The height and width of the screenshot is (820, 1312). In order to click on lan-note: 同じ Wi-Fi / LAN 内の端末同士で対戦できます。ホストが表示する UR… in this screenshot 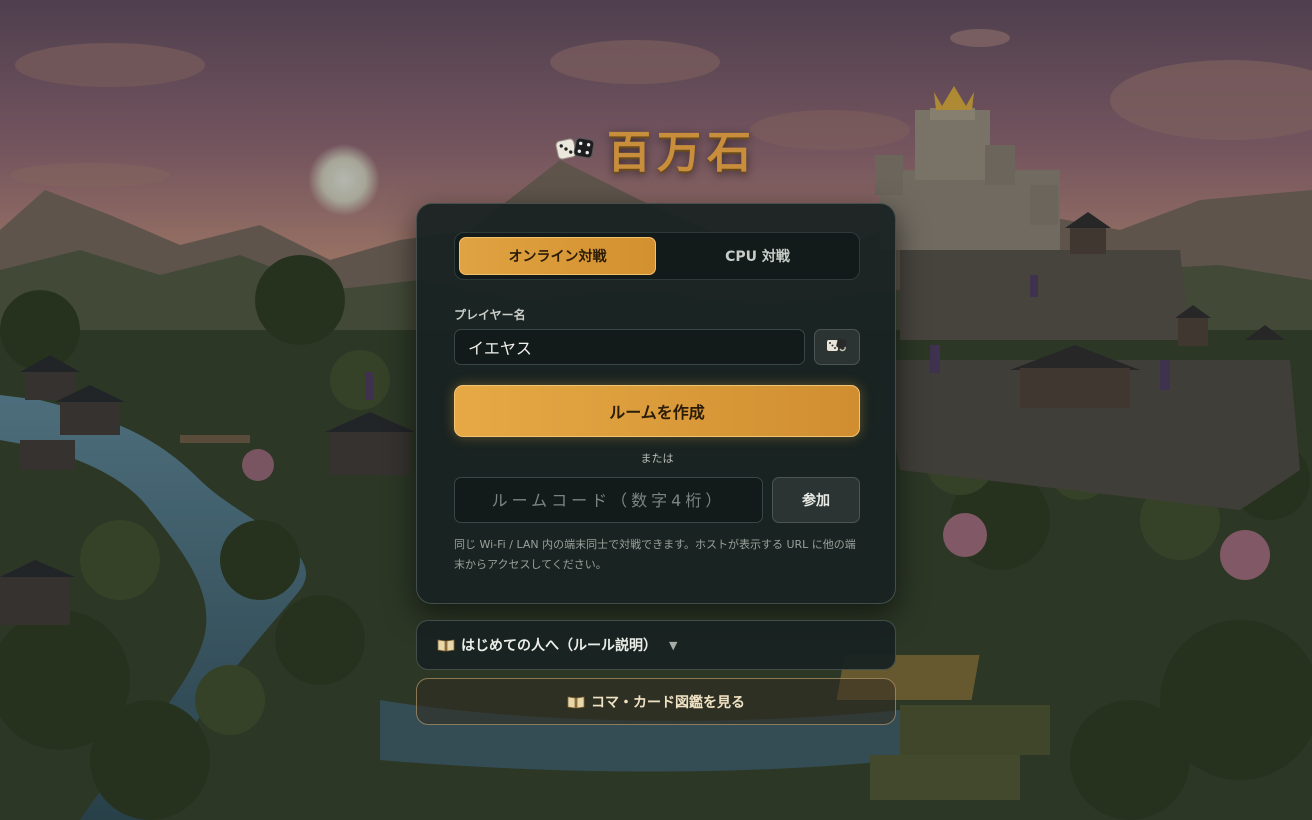, I will do `click(655, 554)`.